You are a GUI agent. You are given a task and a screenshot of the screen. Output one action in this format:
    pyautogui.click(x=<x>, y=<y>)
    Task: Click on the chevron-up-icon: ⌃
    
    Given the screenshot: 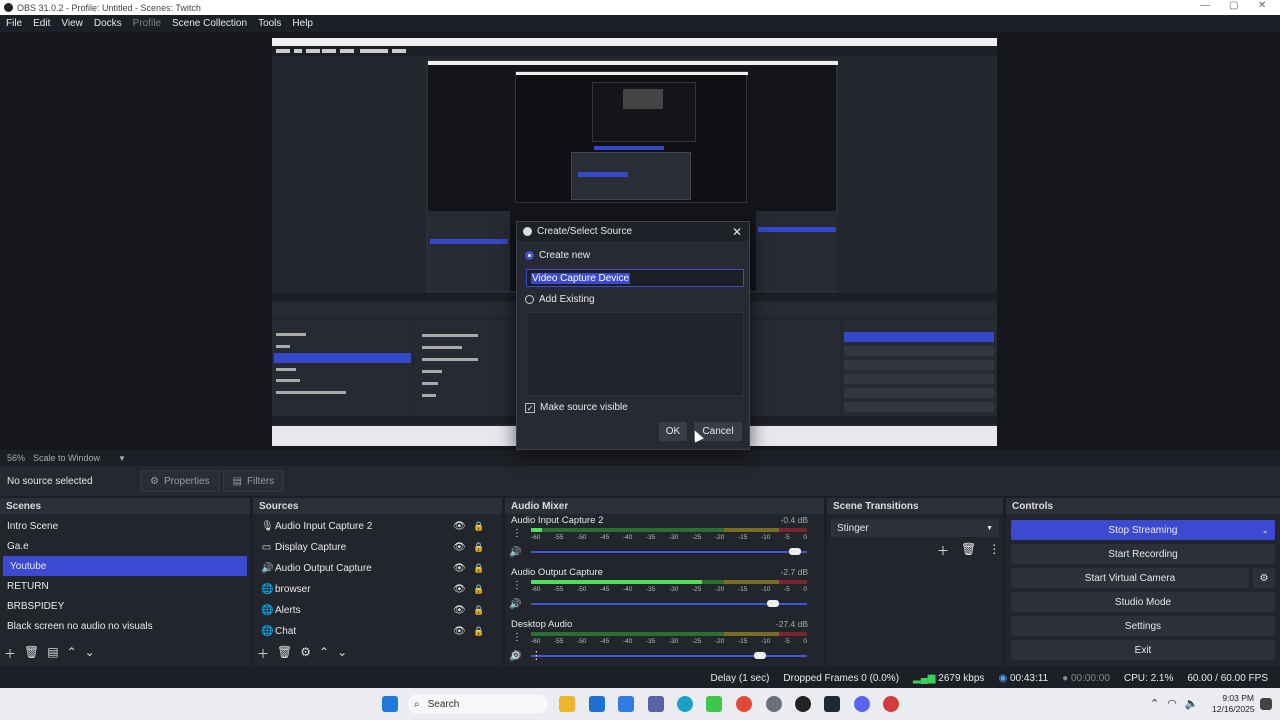 What is the action you would take?
    pyautogui.click(x=1154, y=703)
    